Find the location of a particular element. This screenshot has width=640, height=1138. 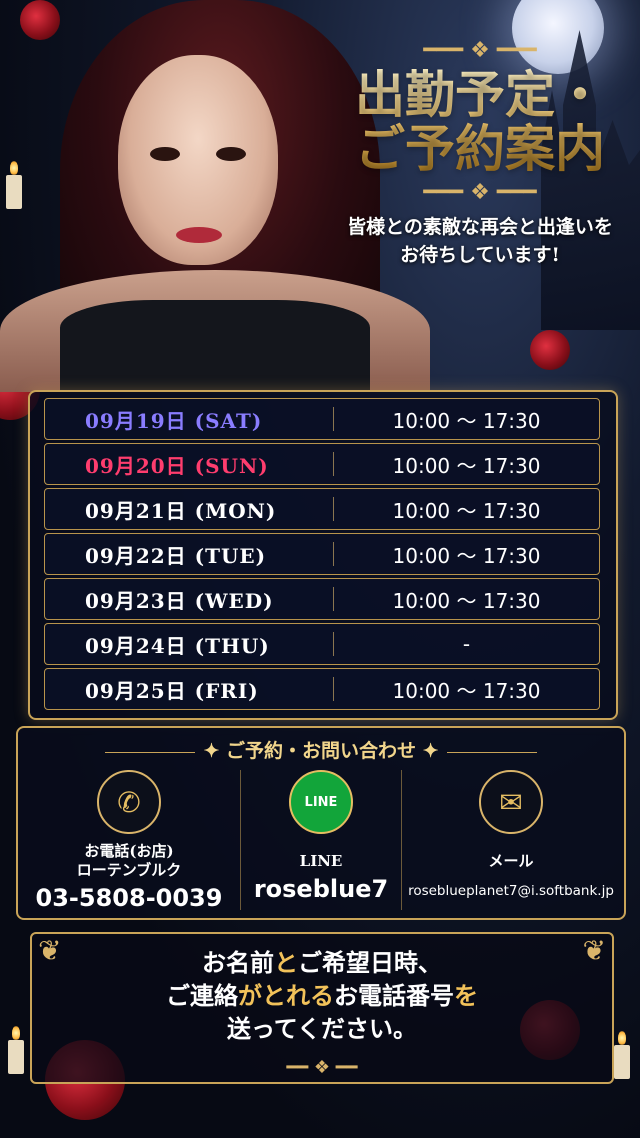

phone-label-line-1: お電話(お店) is located at coordinates (129, 851).